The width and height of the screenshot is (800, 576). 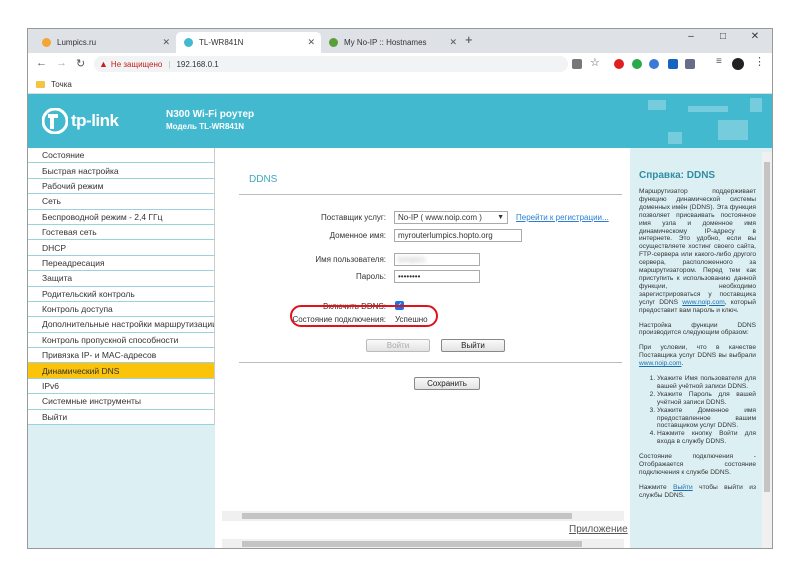 I want to click on tab-tl-wr841n: TL-WR841N ✕, so click(x=248, y=42).